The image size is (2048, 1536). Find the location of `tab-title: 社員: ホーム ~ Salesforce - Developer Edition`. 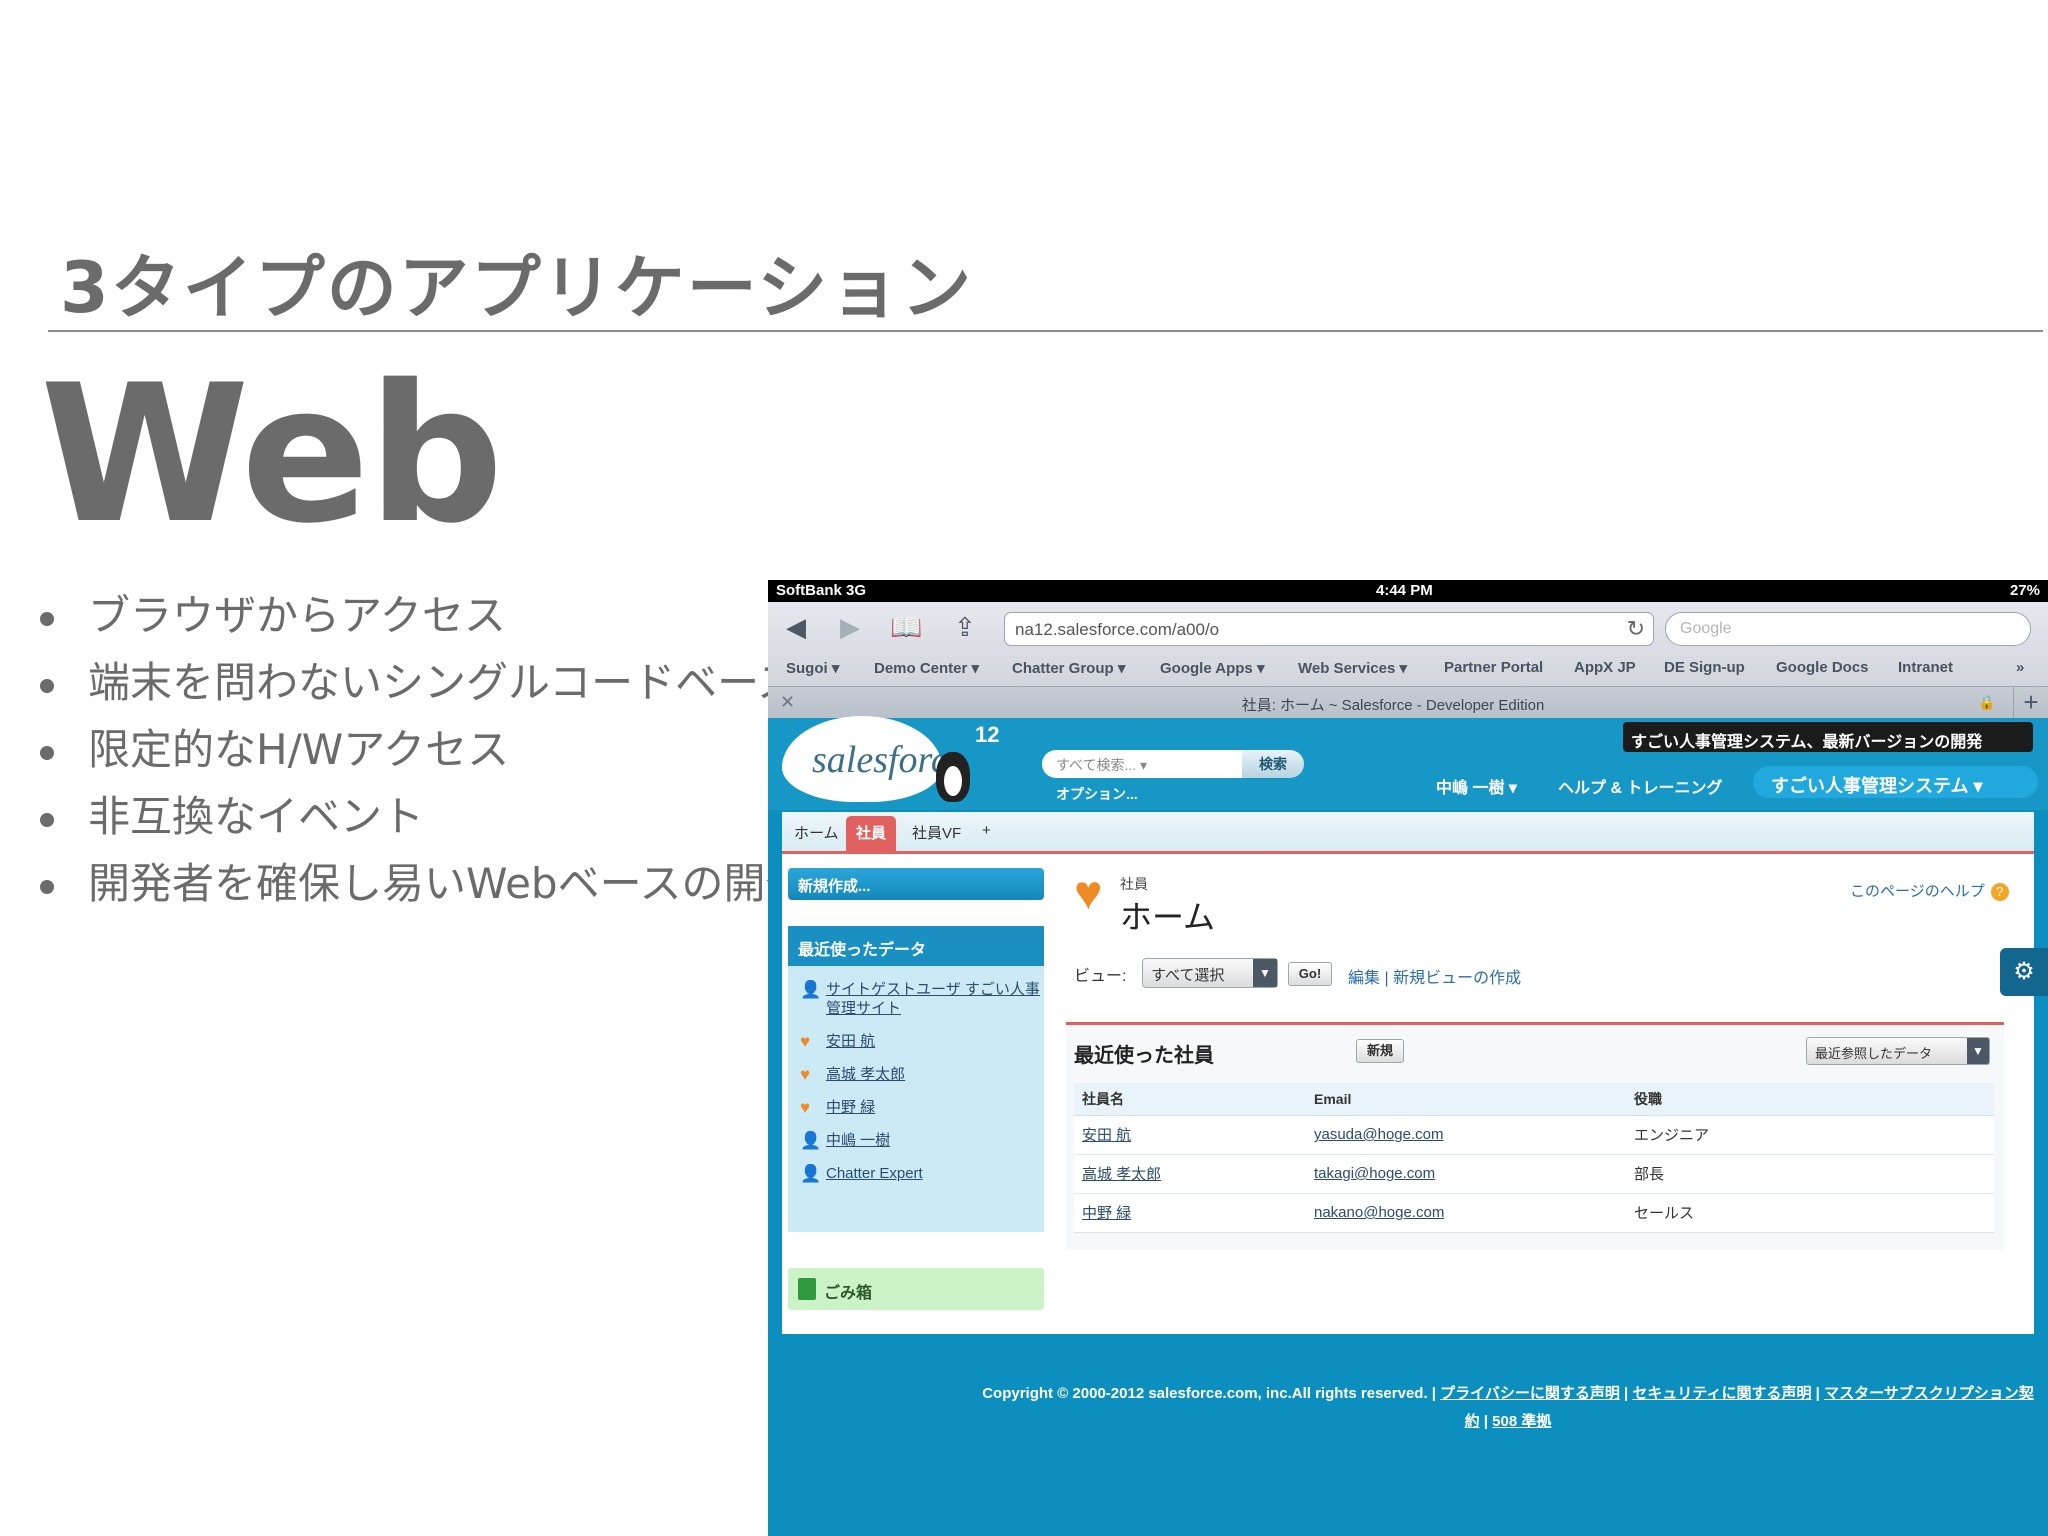

tab-title: 社員: ホーム ~ Salesforce - Developer Edition is located at coordinates (1393, 704).